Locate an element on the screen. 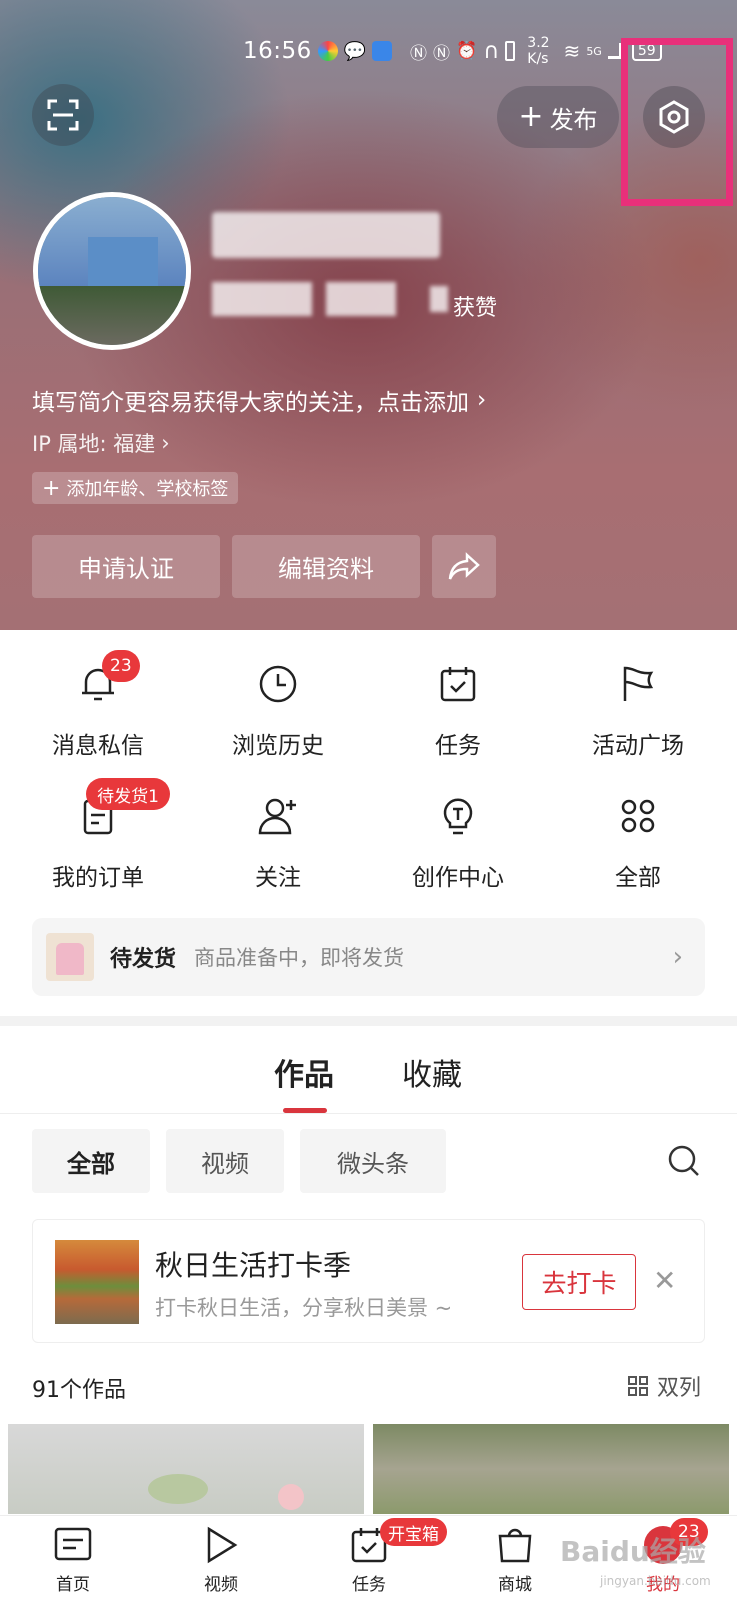 This screenshot has height=1600, width=737. verify-button: 申请认证 is located at coordinates (126, 566).